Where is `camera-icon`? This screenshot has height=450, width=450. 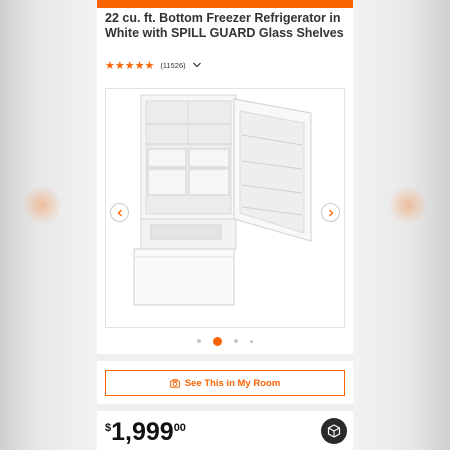 camera-icon is located at coordinates (174, 383).